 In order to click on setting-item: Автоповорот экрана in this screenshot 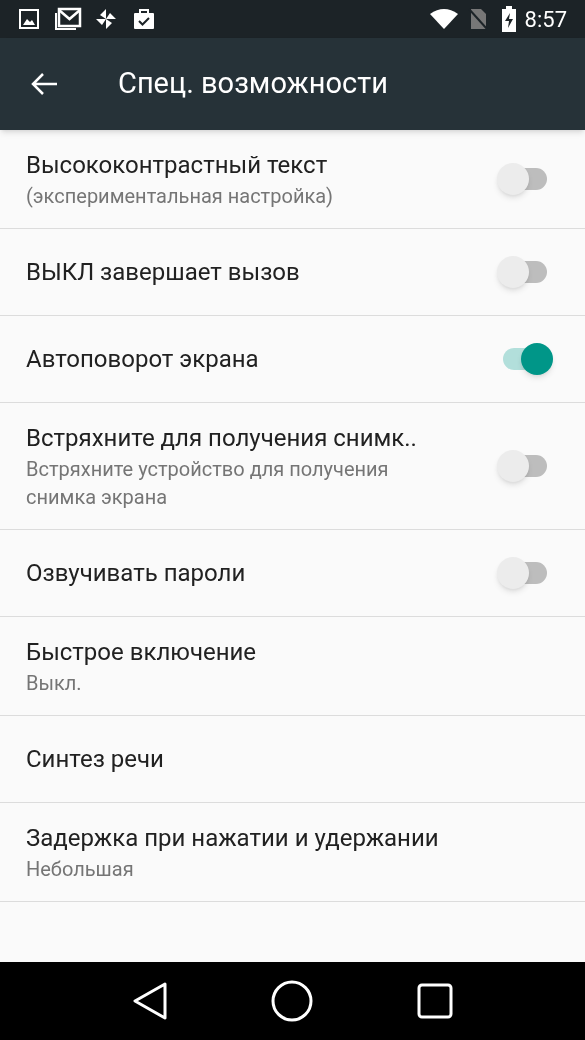, I will do `click(292, 359)`.